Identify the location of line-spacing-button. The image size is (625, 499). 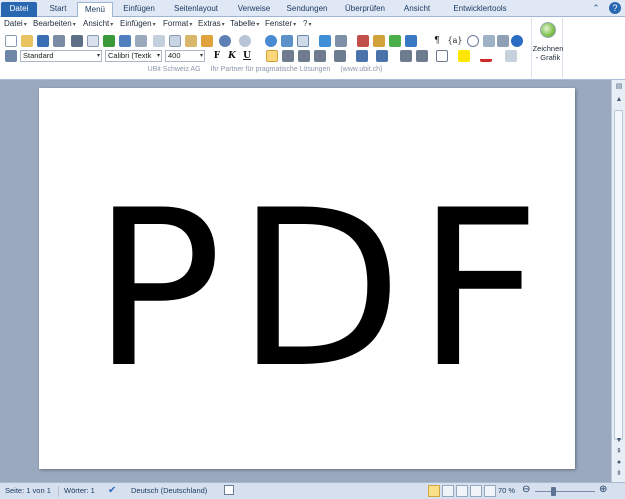
(340, 56).